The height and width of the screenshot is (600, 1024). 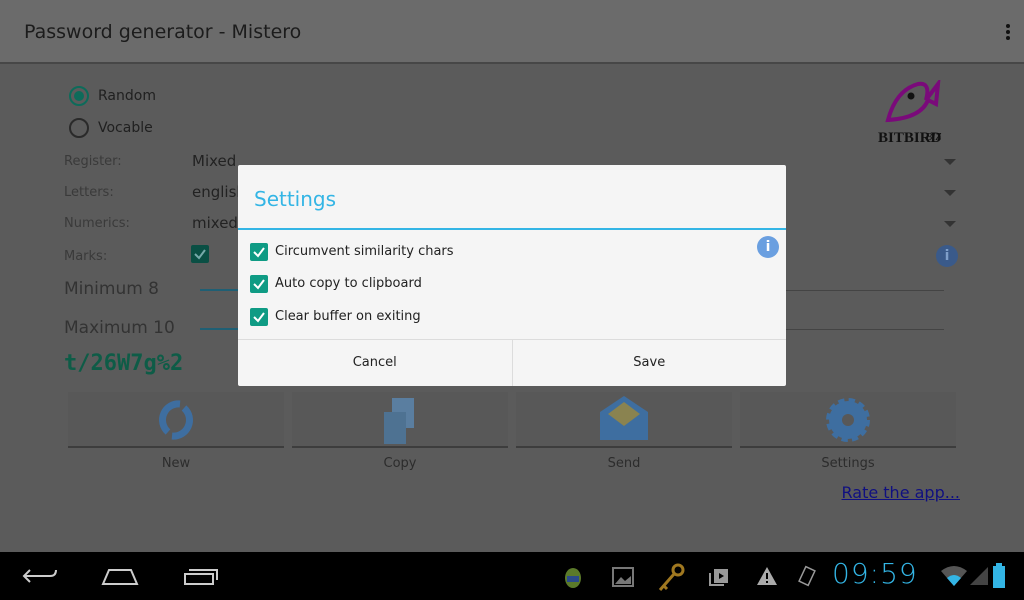 I want to click on clear-buffer-checkbox, so click(x=259, y=317).